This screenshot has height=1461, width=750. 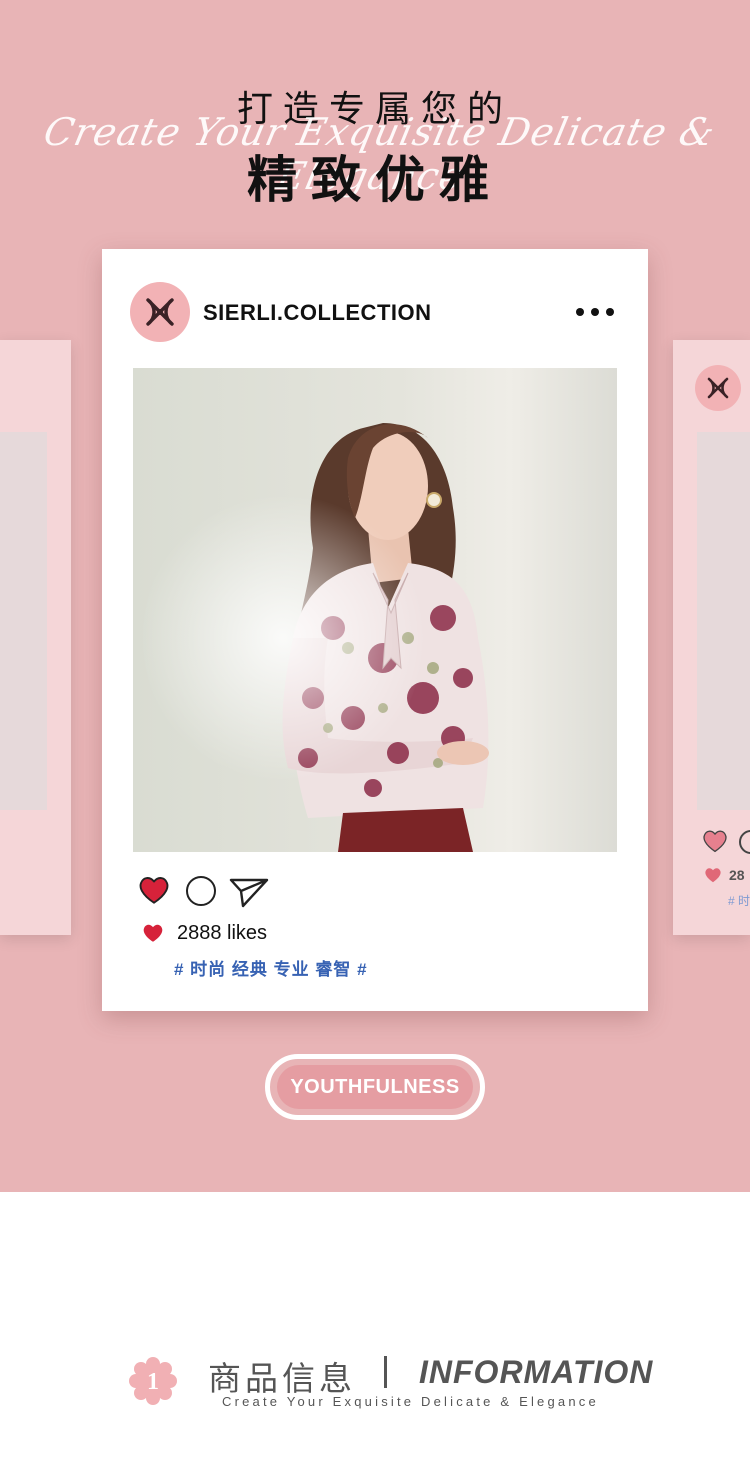 I want to click on carousel-card-right: 28 # 时, so click(x=711, y=637).